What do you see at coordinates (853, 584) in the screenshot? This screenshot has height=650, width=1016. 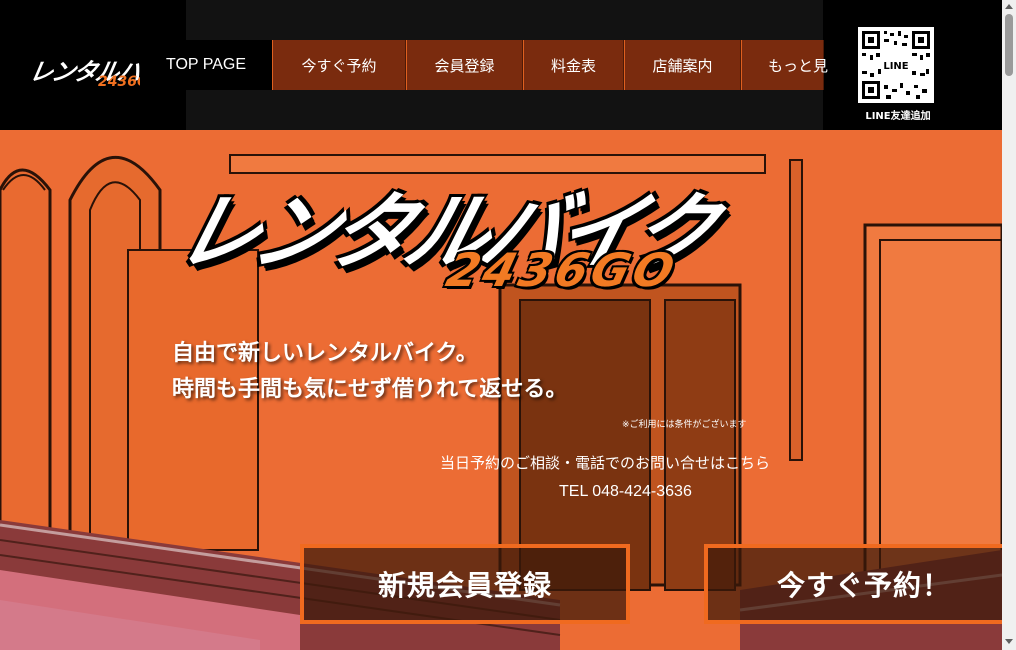 I see `reserve-now-button: 今すぐ予約！` at bounding box center [853, 584].